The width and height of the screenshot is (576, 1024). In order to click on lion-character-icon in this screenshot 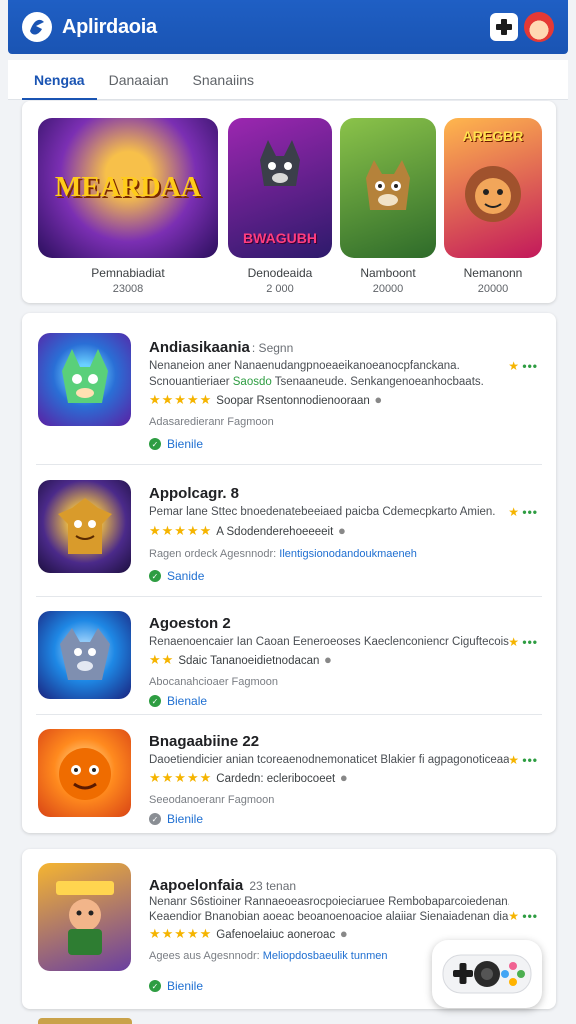, I will do `click(493, 194)`.